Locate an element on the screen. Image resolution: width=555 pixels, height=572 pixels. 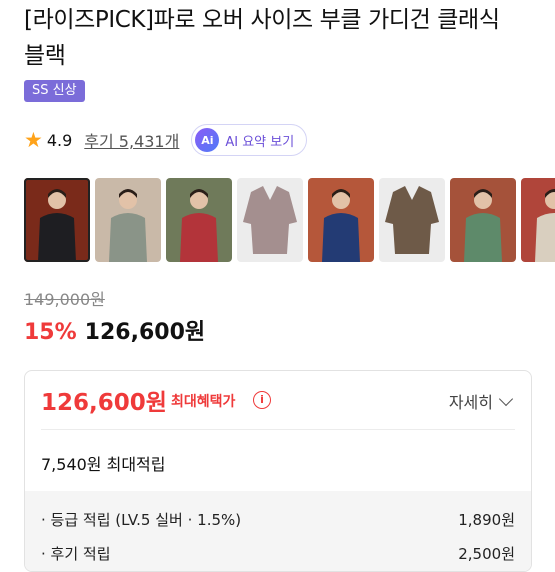
product-title-line2: 블랙 is located at coordinates (45, 56).